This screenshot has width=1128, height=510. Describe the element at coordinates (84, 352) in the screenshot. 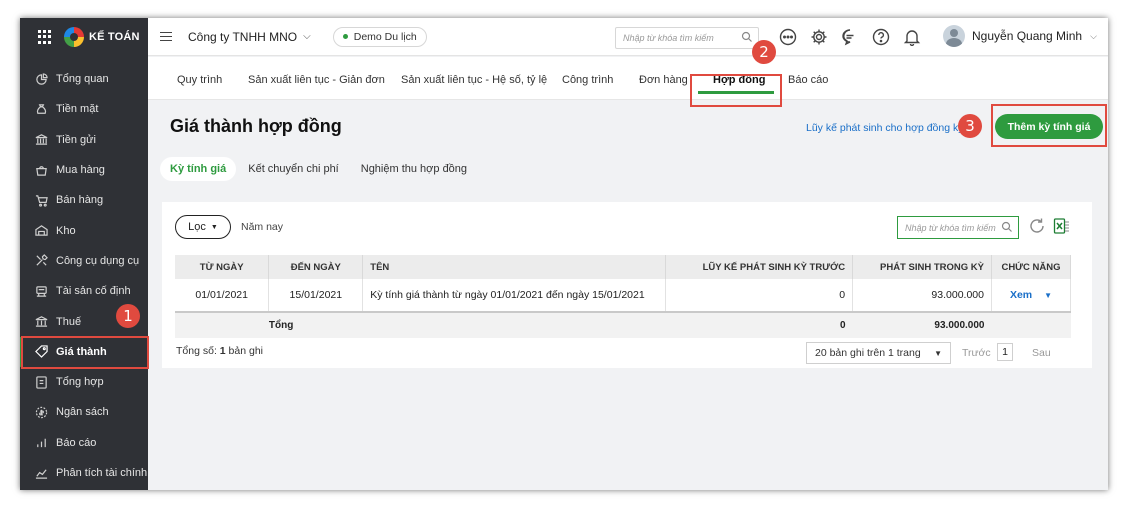

I see `sidebar-item-gia-thanh: Giá thành` at that location.